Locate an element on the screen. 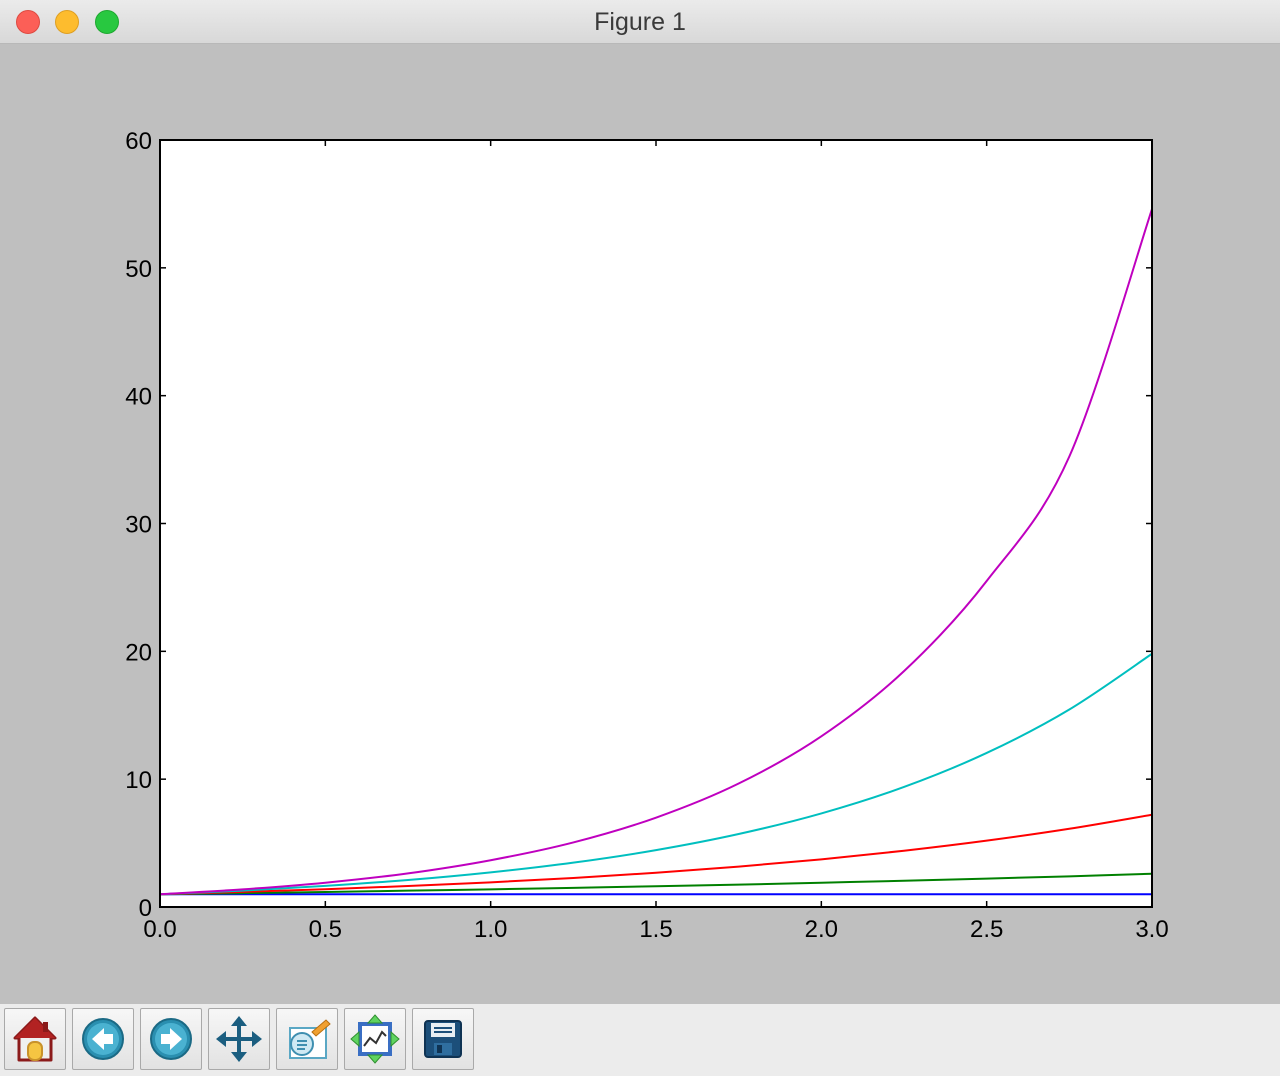 The width and height of the screenshot is (1280, 1076). x-tick-label: 2.0 is located at coordinates (821, 929).